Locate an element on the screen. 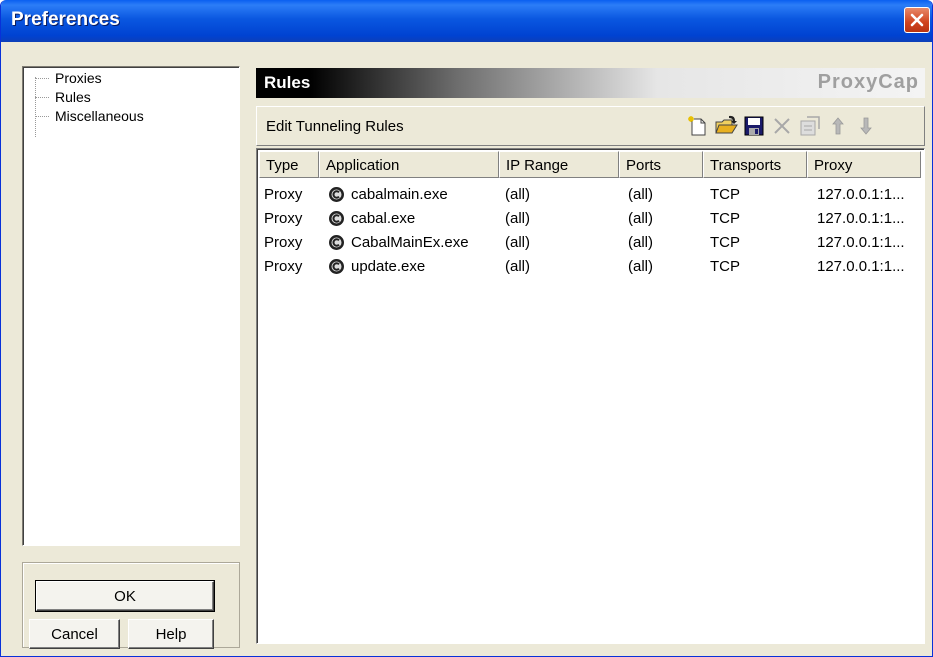 This screenshot has width=933, height=657. properties-button is located at coordinates (810, 126).